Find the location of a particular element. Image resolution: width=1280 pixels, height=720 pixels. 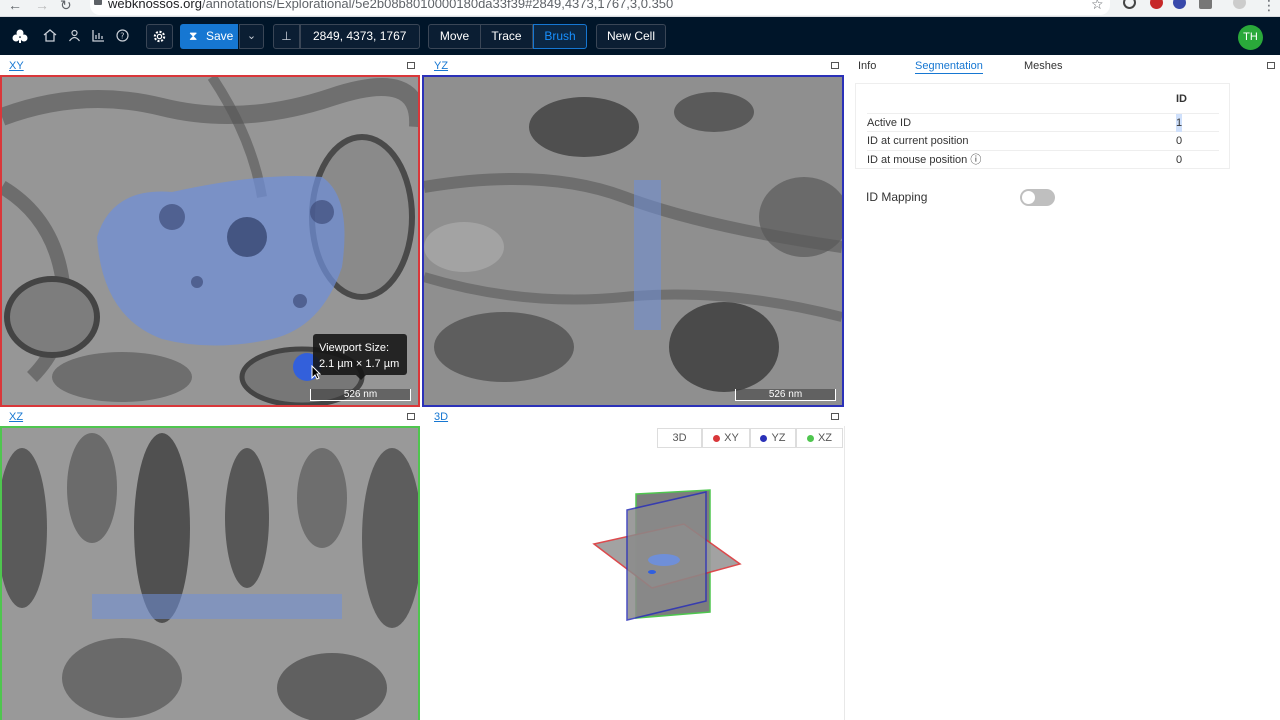

tool-trace-button: Trace is located at coordinates (506, 36).